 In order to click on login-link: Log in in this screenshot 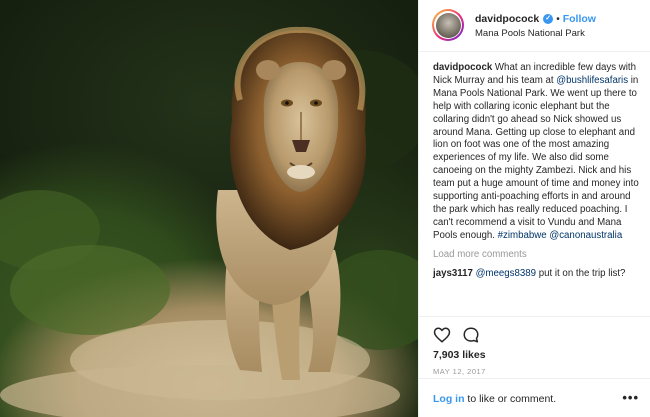, I will do `click(449, 399)`.